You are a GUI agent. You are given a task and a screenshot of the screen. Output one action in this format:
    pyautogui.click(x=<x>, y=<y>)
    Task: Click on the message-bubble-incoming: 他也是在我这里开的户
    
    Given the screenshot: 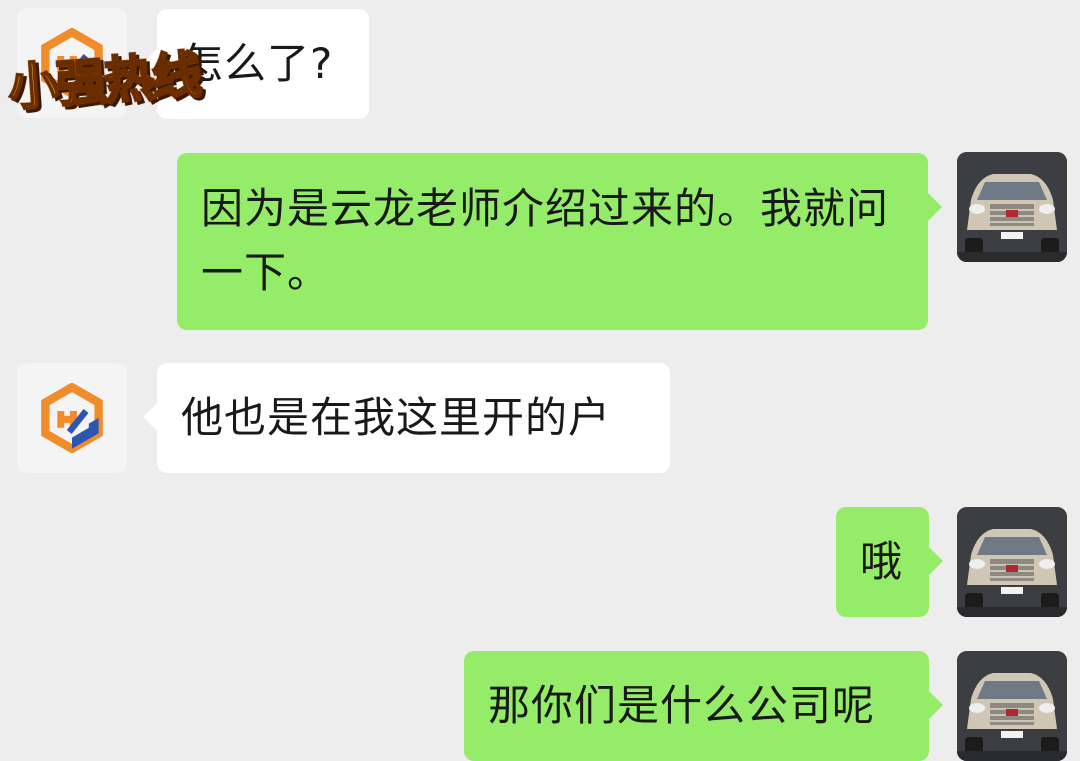 What is the action you would take?
    pyautogui.click(x=406, y=418)
    